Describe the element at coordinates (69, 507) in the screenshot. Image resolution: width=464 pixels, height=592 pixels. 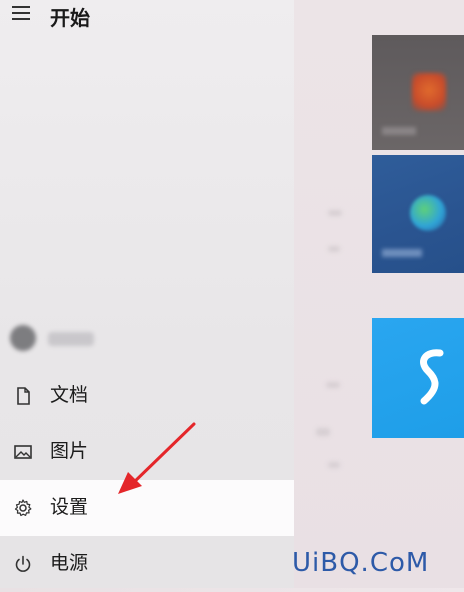
I see `nav-item-label: 设置` at that location.